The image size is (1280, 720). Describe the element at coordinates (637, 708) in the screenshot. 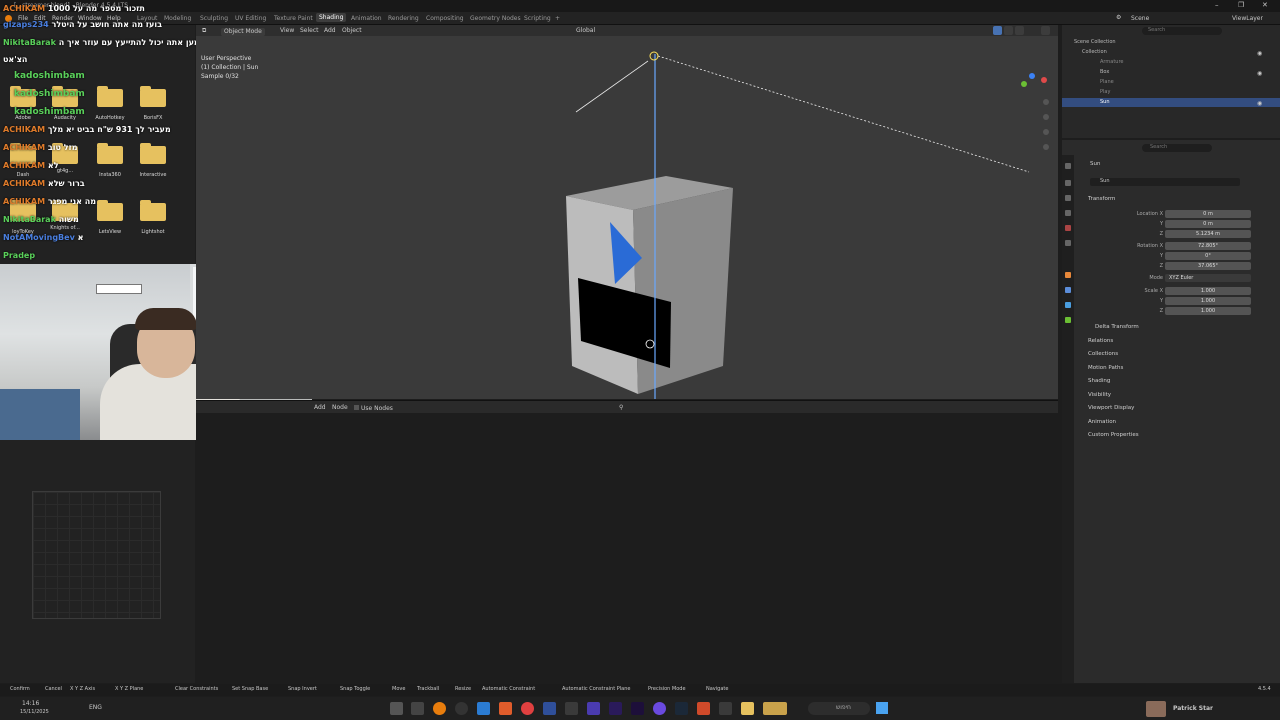

I see `after-effects-app-icon` at that location.